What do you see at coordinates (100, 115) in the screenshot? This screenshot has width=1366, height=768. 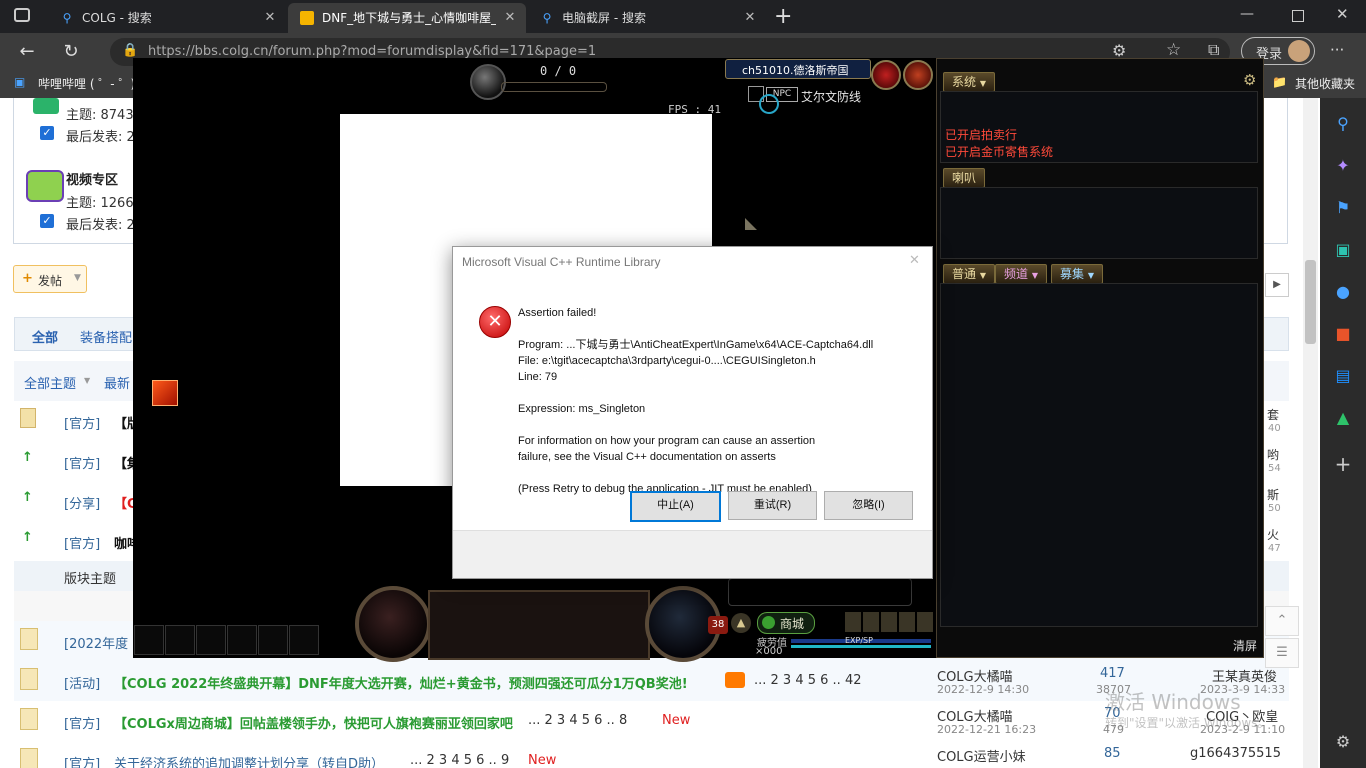 I see `board1-count: 主题: 8743` at bounding box center [100, 115].